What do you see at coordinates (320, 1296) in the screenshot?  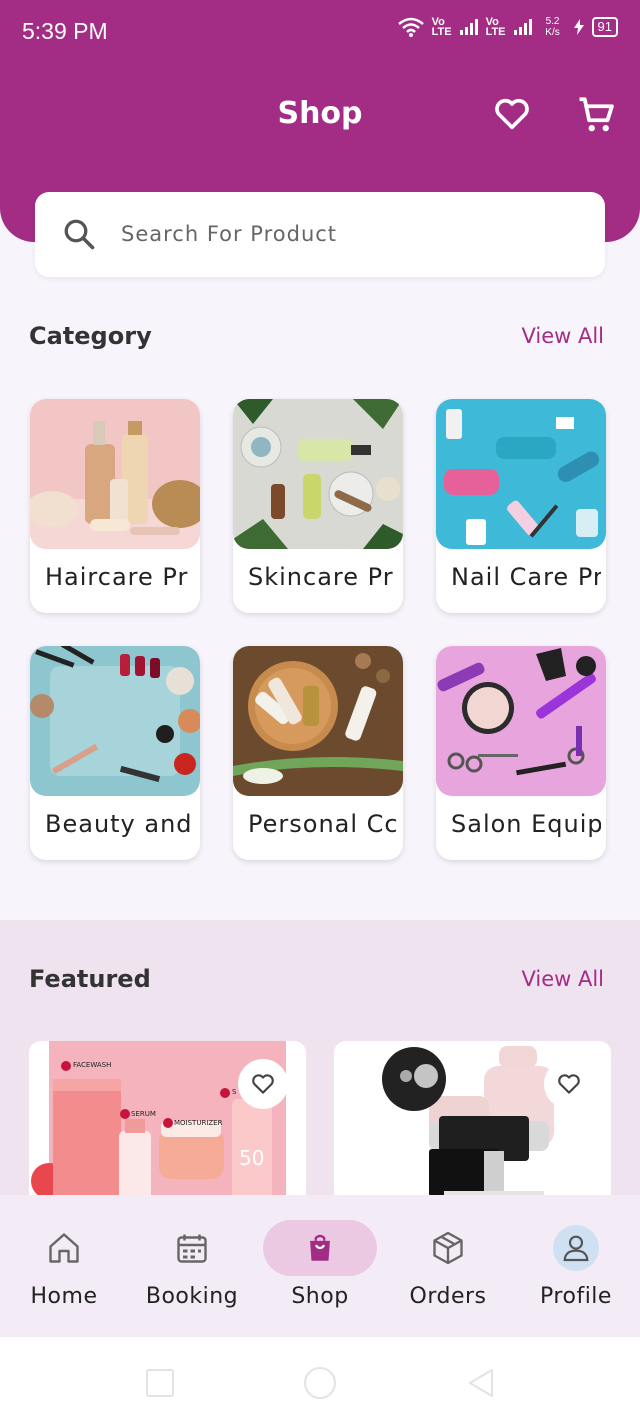 I see `nav-label: Shop` at bounding box center [320, 1296].